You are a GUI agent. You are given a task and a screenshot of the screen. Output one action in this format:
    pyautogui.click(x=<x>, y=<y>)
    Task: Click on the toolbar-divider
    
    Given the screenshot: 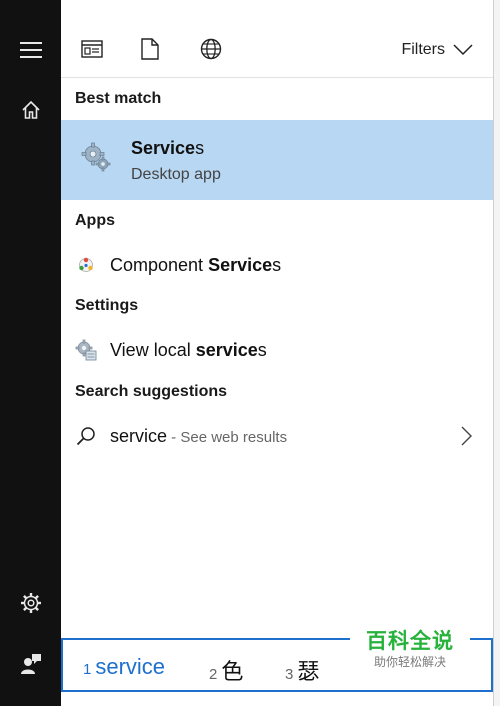 What is the action you would take?
    pyautogui.click(x=277, y=77)
    